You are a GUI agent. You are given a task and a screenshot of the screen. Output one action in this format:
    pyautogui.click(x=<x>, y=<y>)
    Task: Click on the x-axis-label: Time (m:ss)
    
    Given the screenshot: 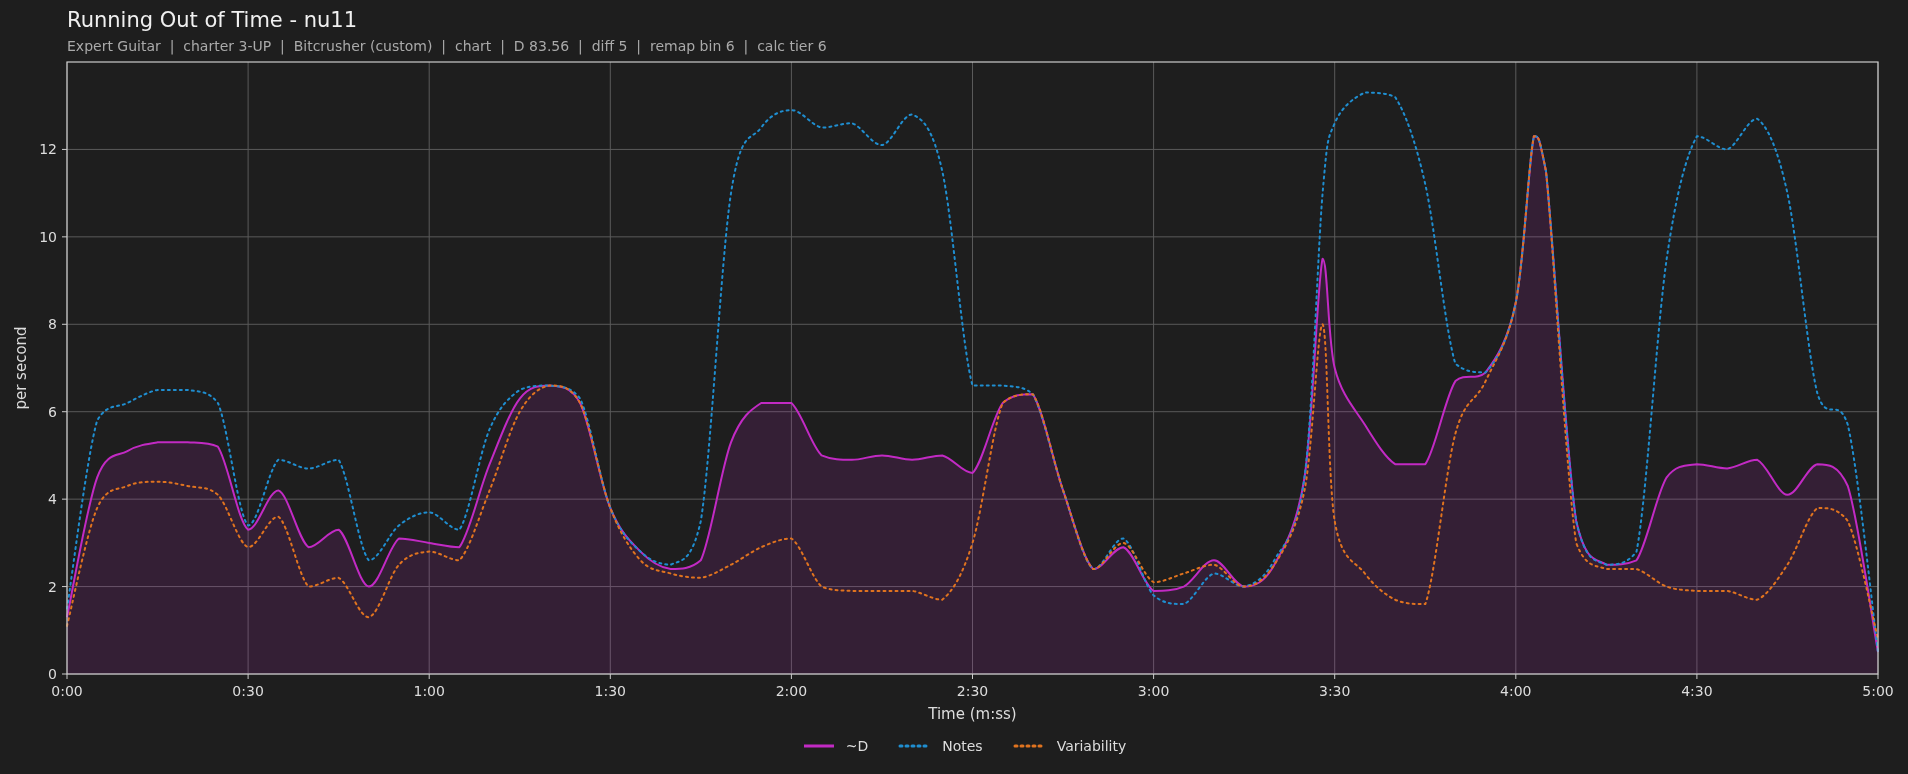 What is the action you would take?
    pyautogui.click(x=972, y=714)
    